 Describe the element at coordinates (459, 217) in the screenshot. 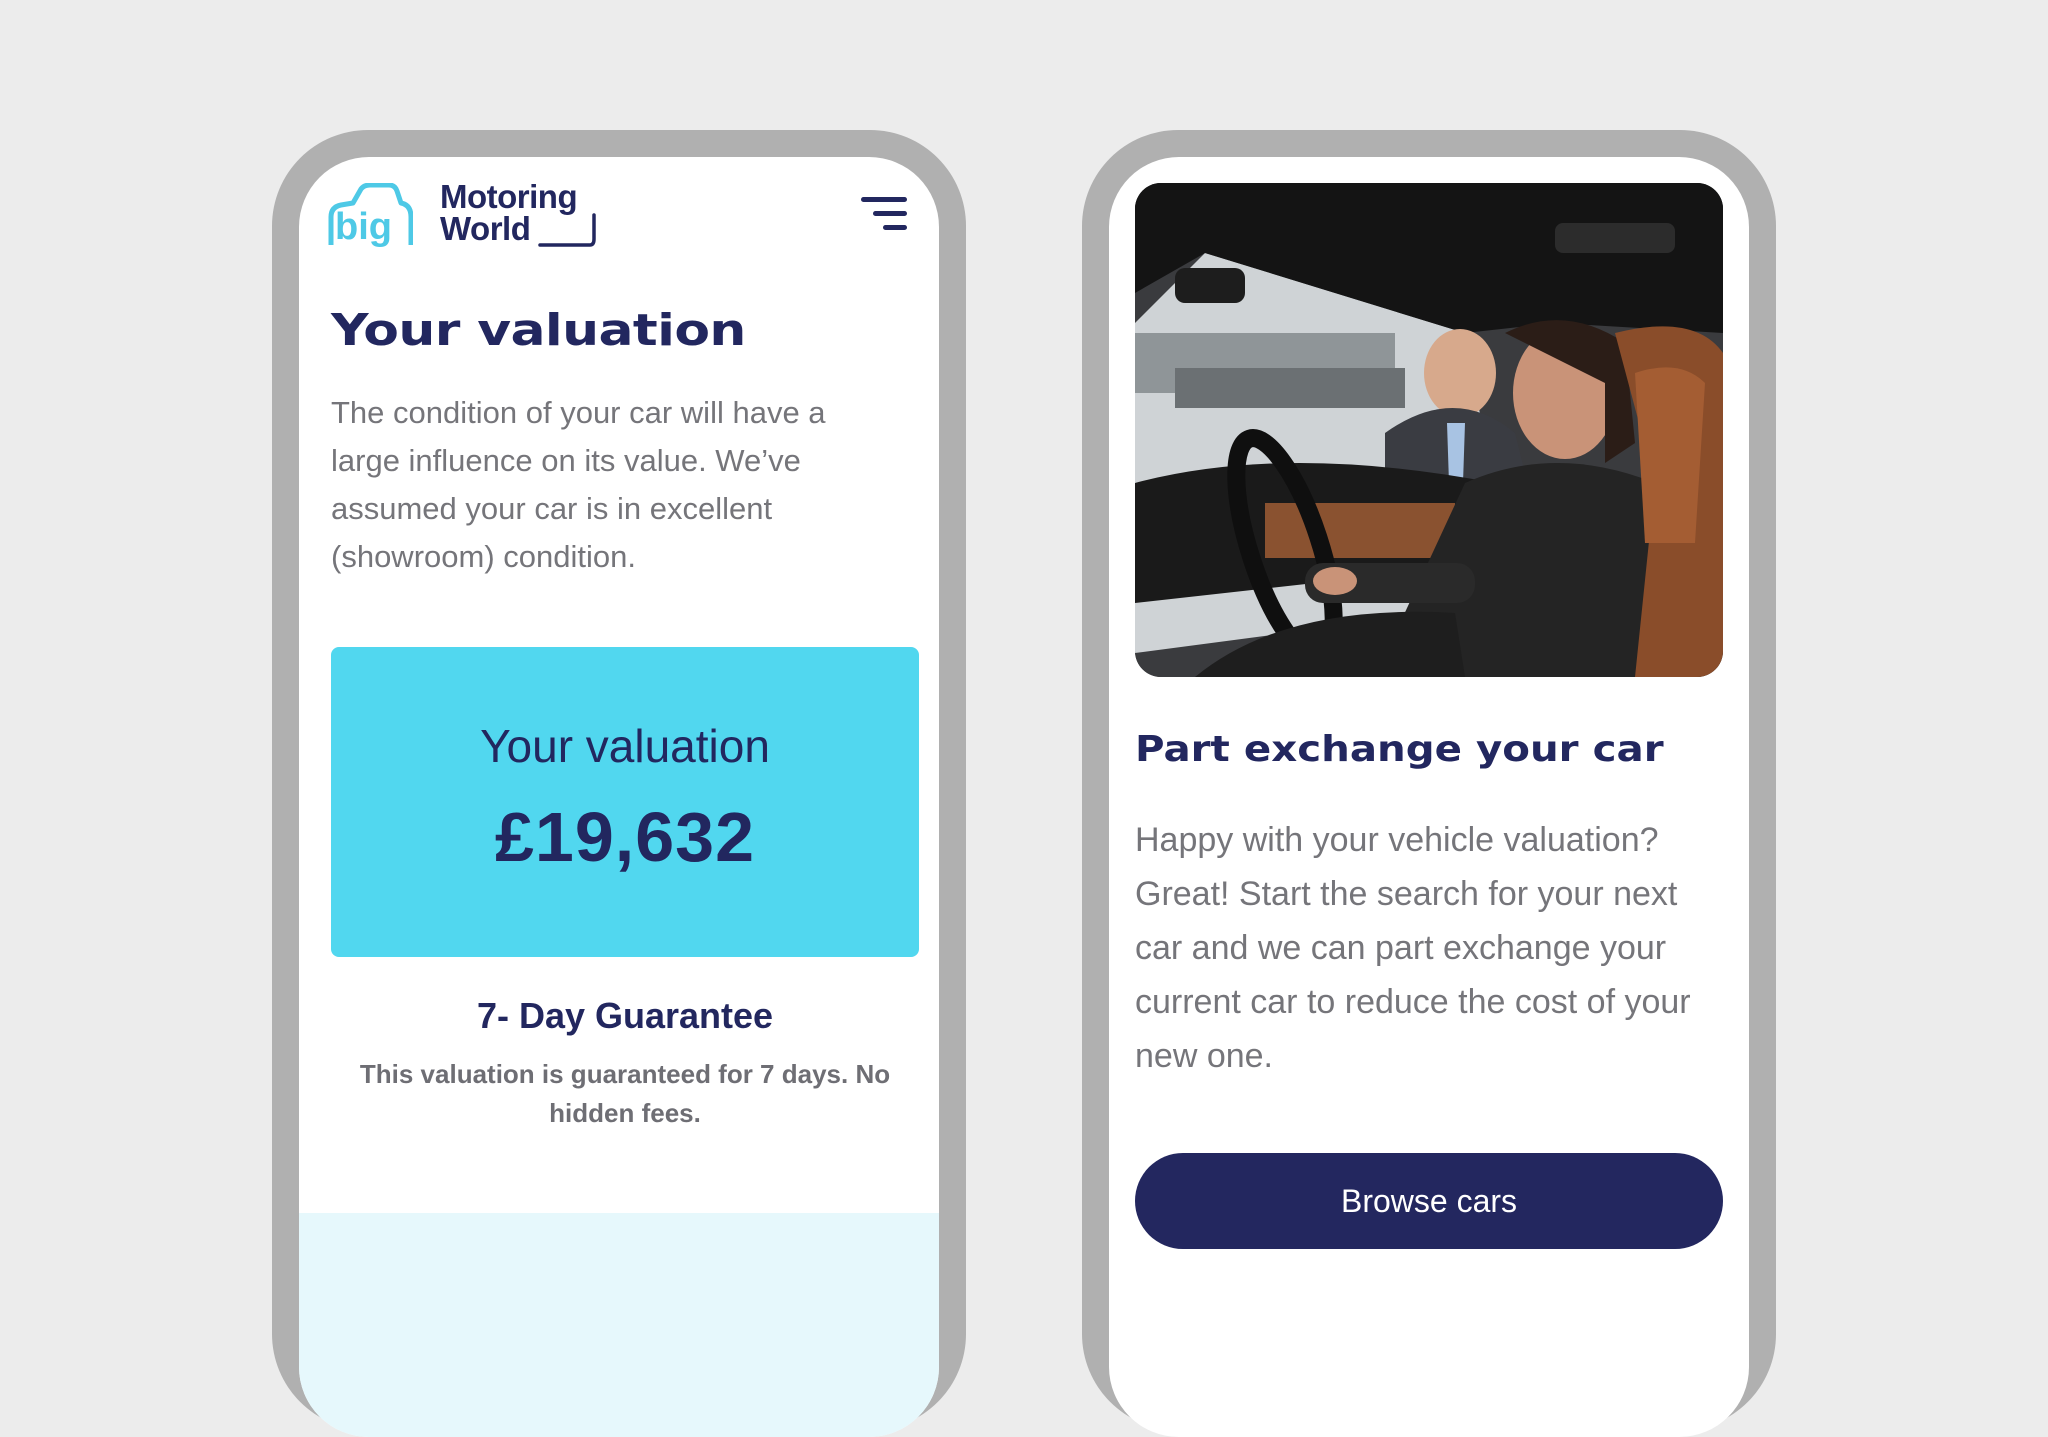

I see `brand-logo: big Motoring World` at that location.